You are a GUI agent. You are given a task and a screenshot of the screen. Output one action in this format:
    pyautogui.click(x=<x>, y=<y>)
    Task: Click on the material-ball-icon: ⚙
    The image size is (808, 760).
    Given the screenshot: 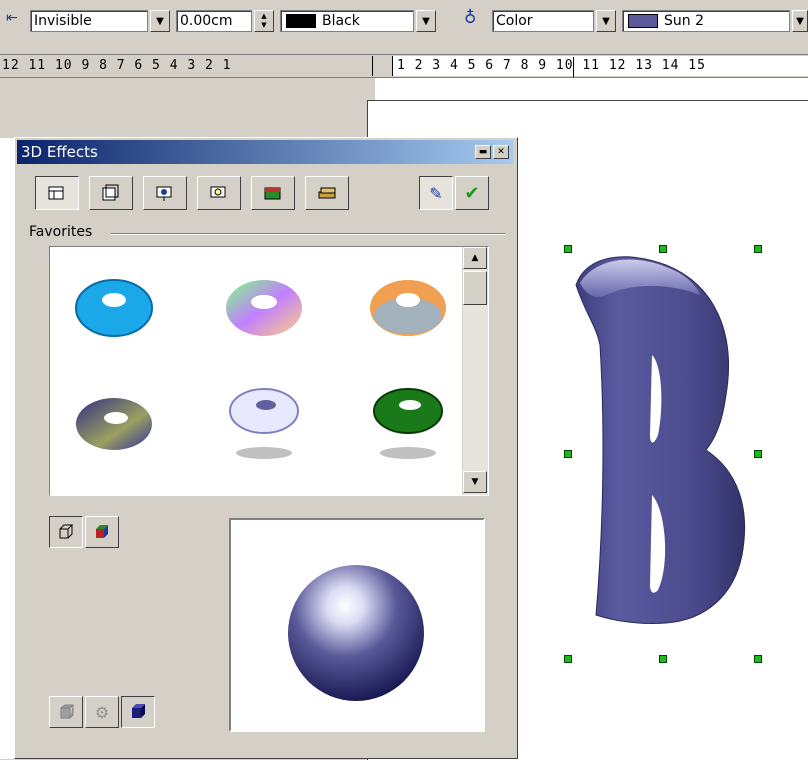 What is the action you would take?
    pyautogui.click(x=102, y=712)
    